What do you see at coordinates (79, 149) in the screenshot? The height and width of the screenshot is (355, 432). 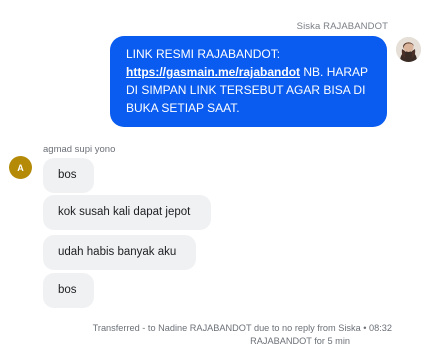 I see `customer-sender-name: agmad supi yono` at bounding box center [79, 149].